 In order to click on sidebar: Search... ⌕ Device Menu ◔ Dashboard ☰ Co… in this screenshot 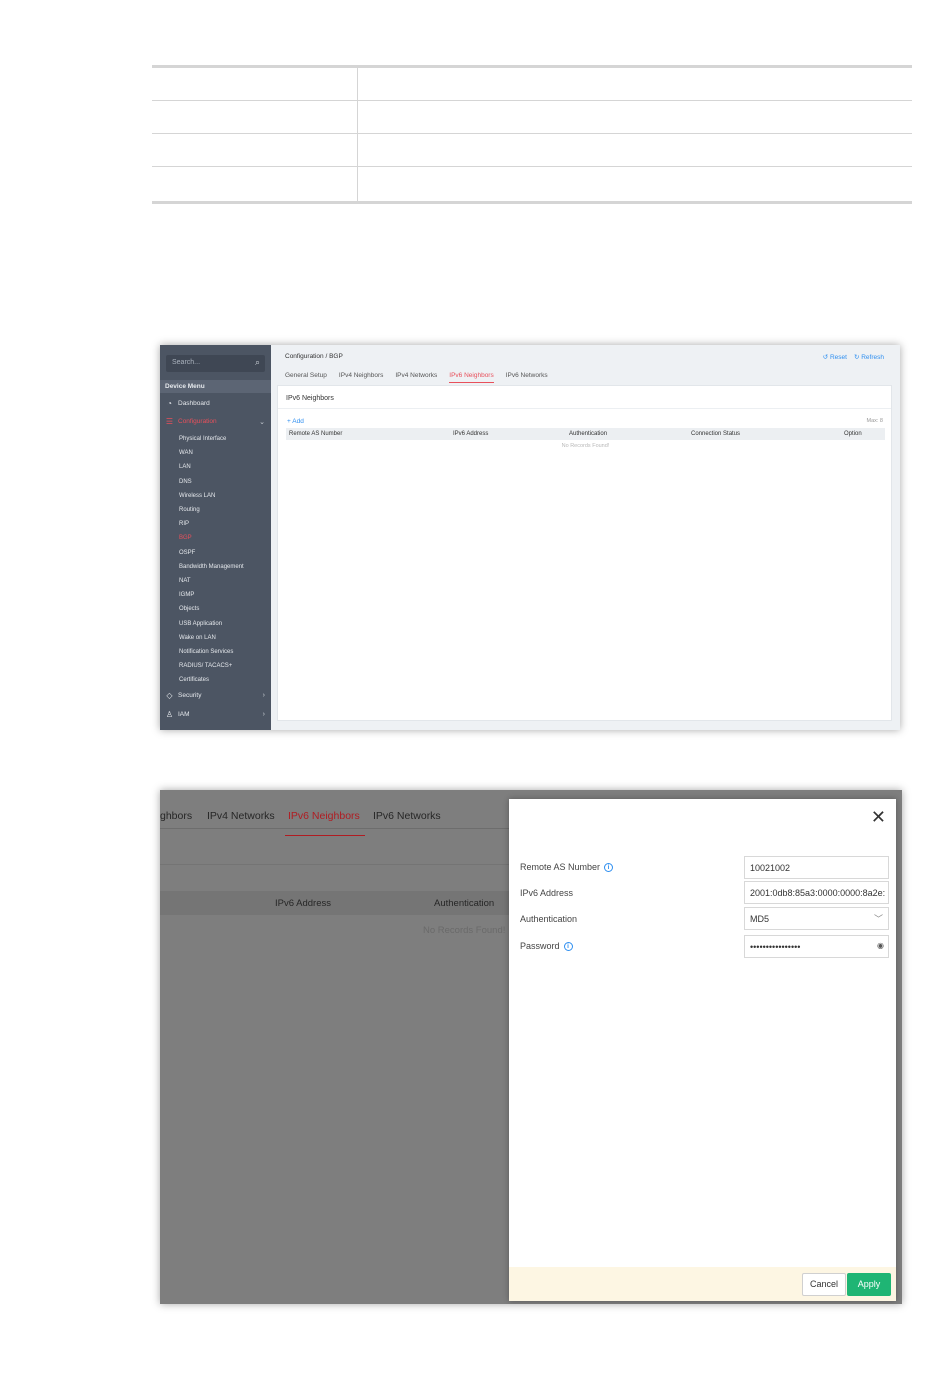, I will do `click(215, 537)`.